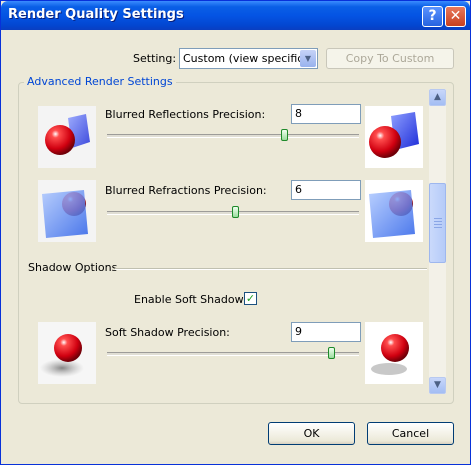 Image resolution: width=471 pixels, height=465 pixels. What do you see at coordinates (394, 353) in the screenshot?
I see `shadow-high-preview` at bounding box center [394, 353].